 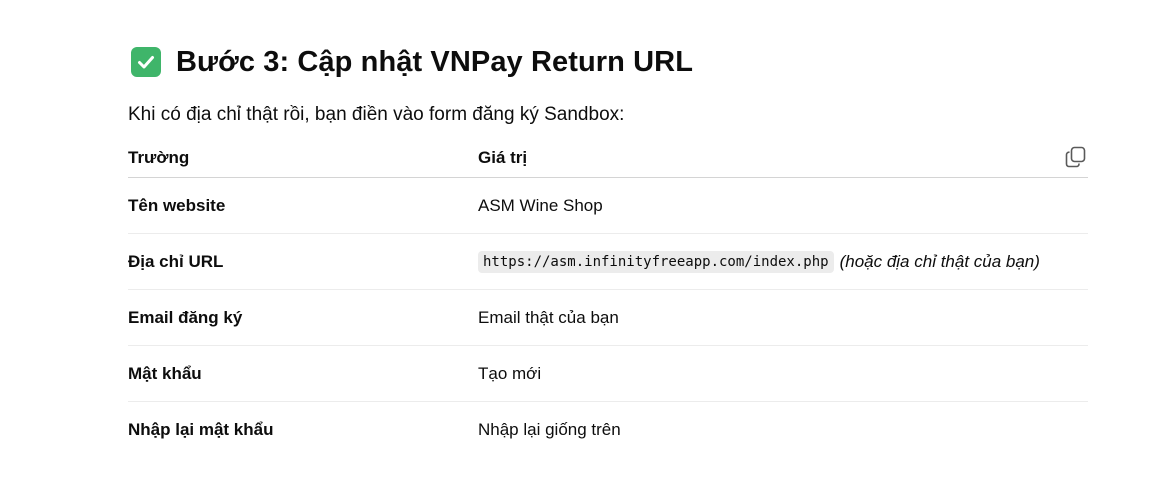 I want to click on heading-title: Bước 3: Cập nhật VNPay Return URL, so click(x=435, y=61).